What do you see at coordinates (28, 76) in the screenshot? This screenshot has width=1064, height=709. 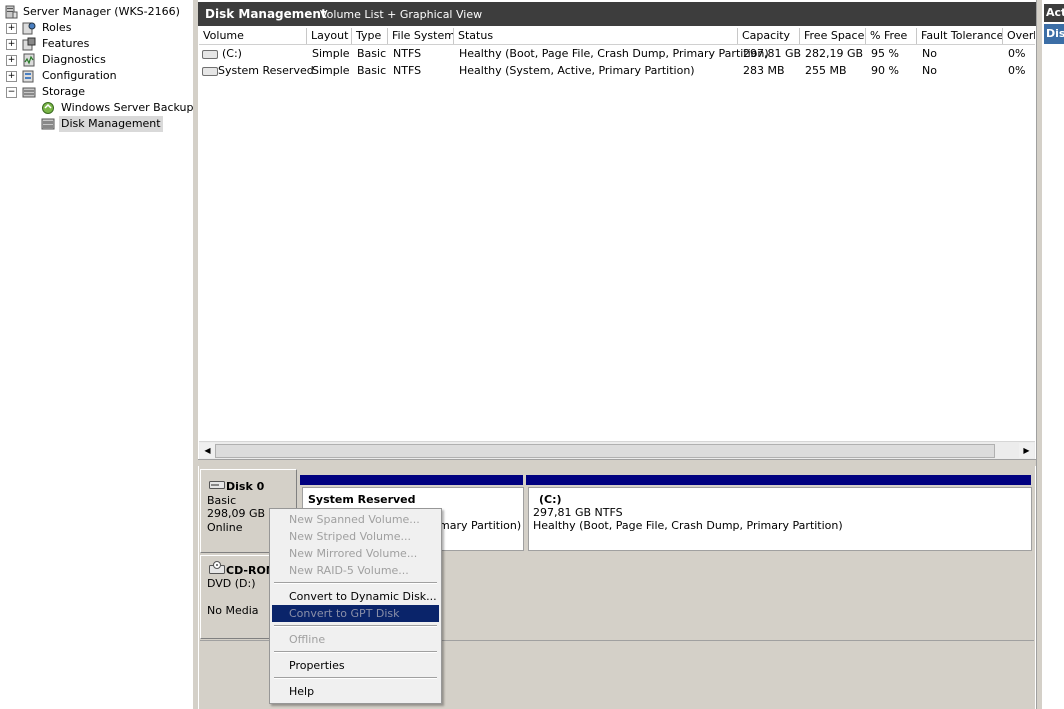 I see `configuration-icon` at bounding box center [28, 76].